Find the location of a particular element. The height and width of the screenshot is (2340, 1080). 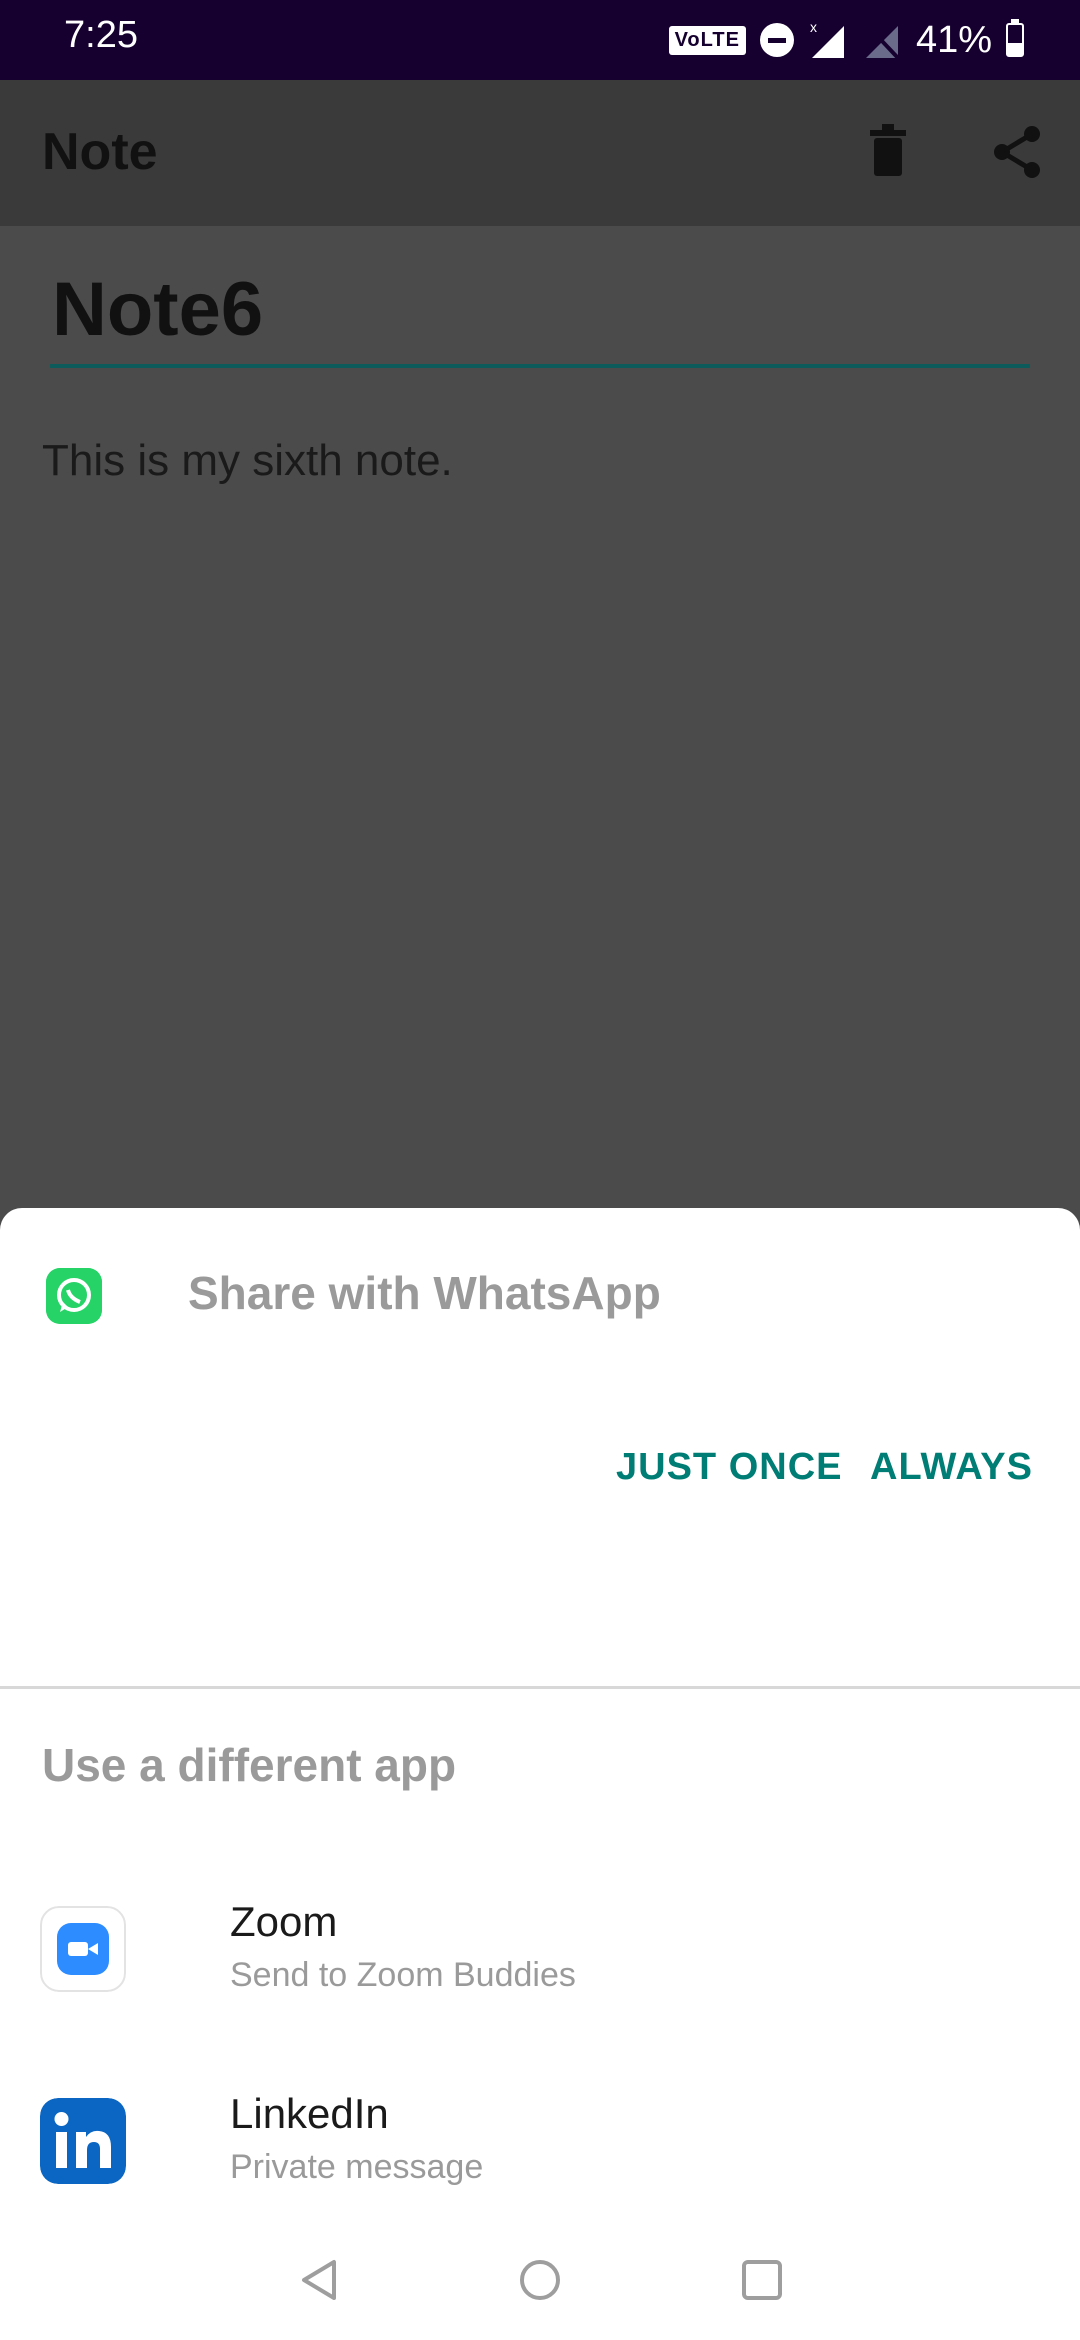

sheet-divider is located at coordinates (540, 1687).